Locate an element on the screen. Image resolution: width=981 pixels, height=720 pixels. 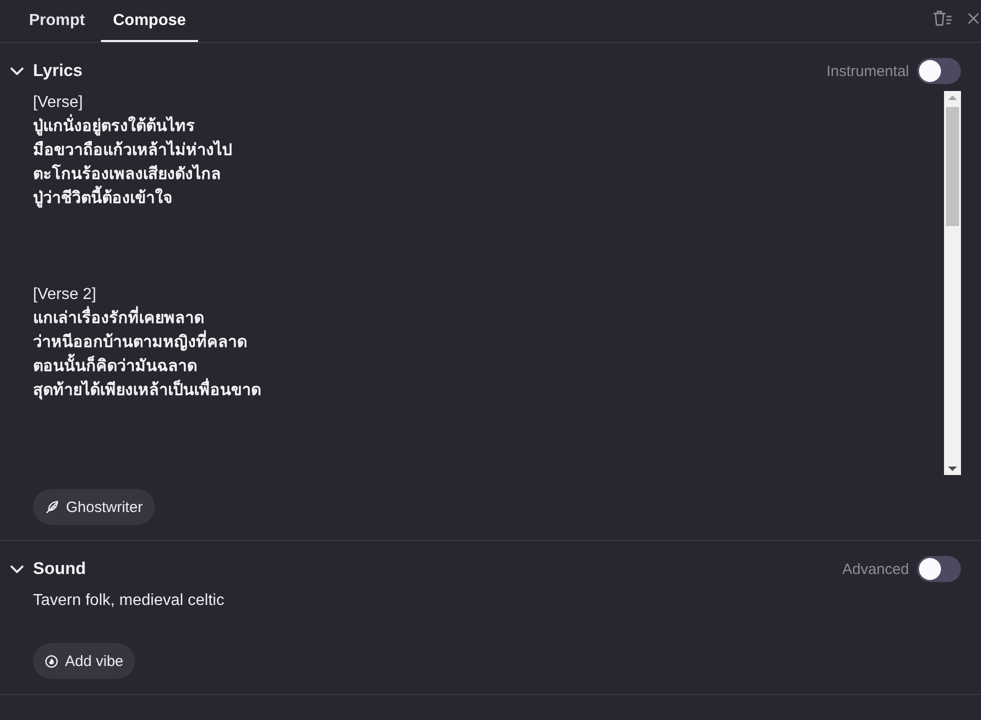
section-tag: [Verse] is located at coordinates (58, 103).